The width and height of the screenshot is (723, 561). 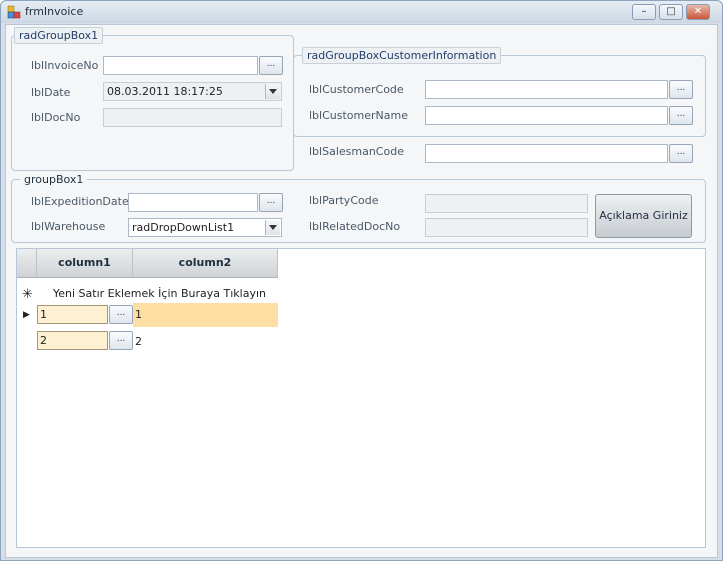 I want to click on customer-code-input, so click(x=546, y=89).